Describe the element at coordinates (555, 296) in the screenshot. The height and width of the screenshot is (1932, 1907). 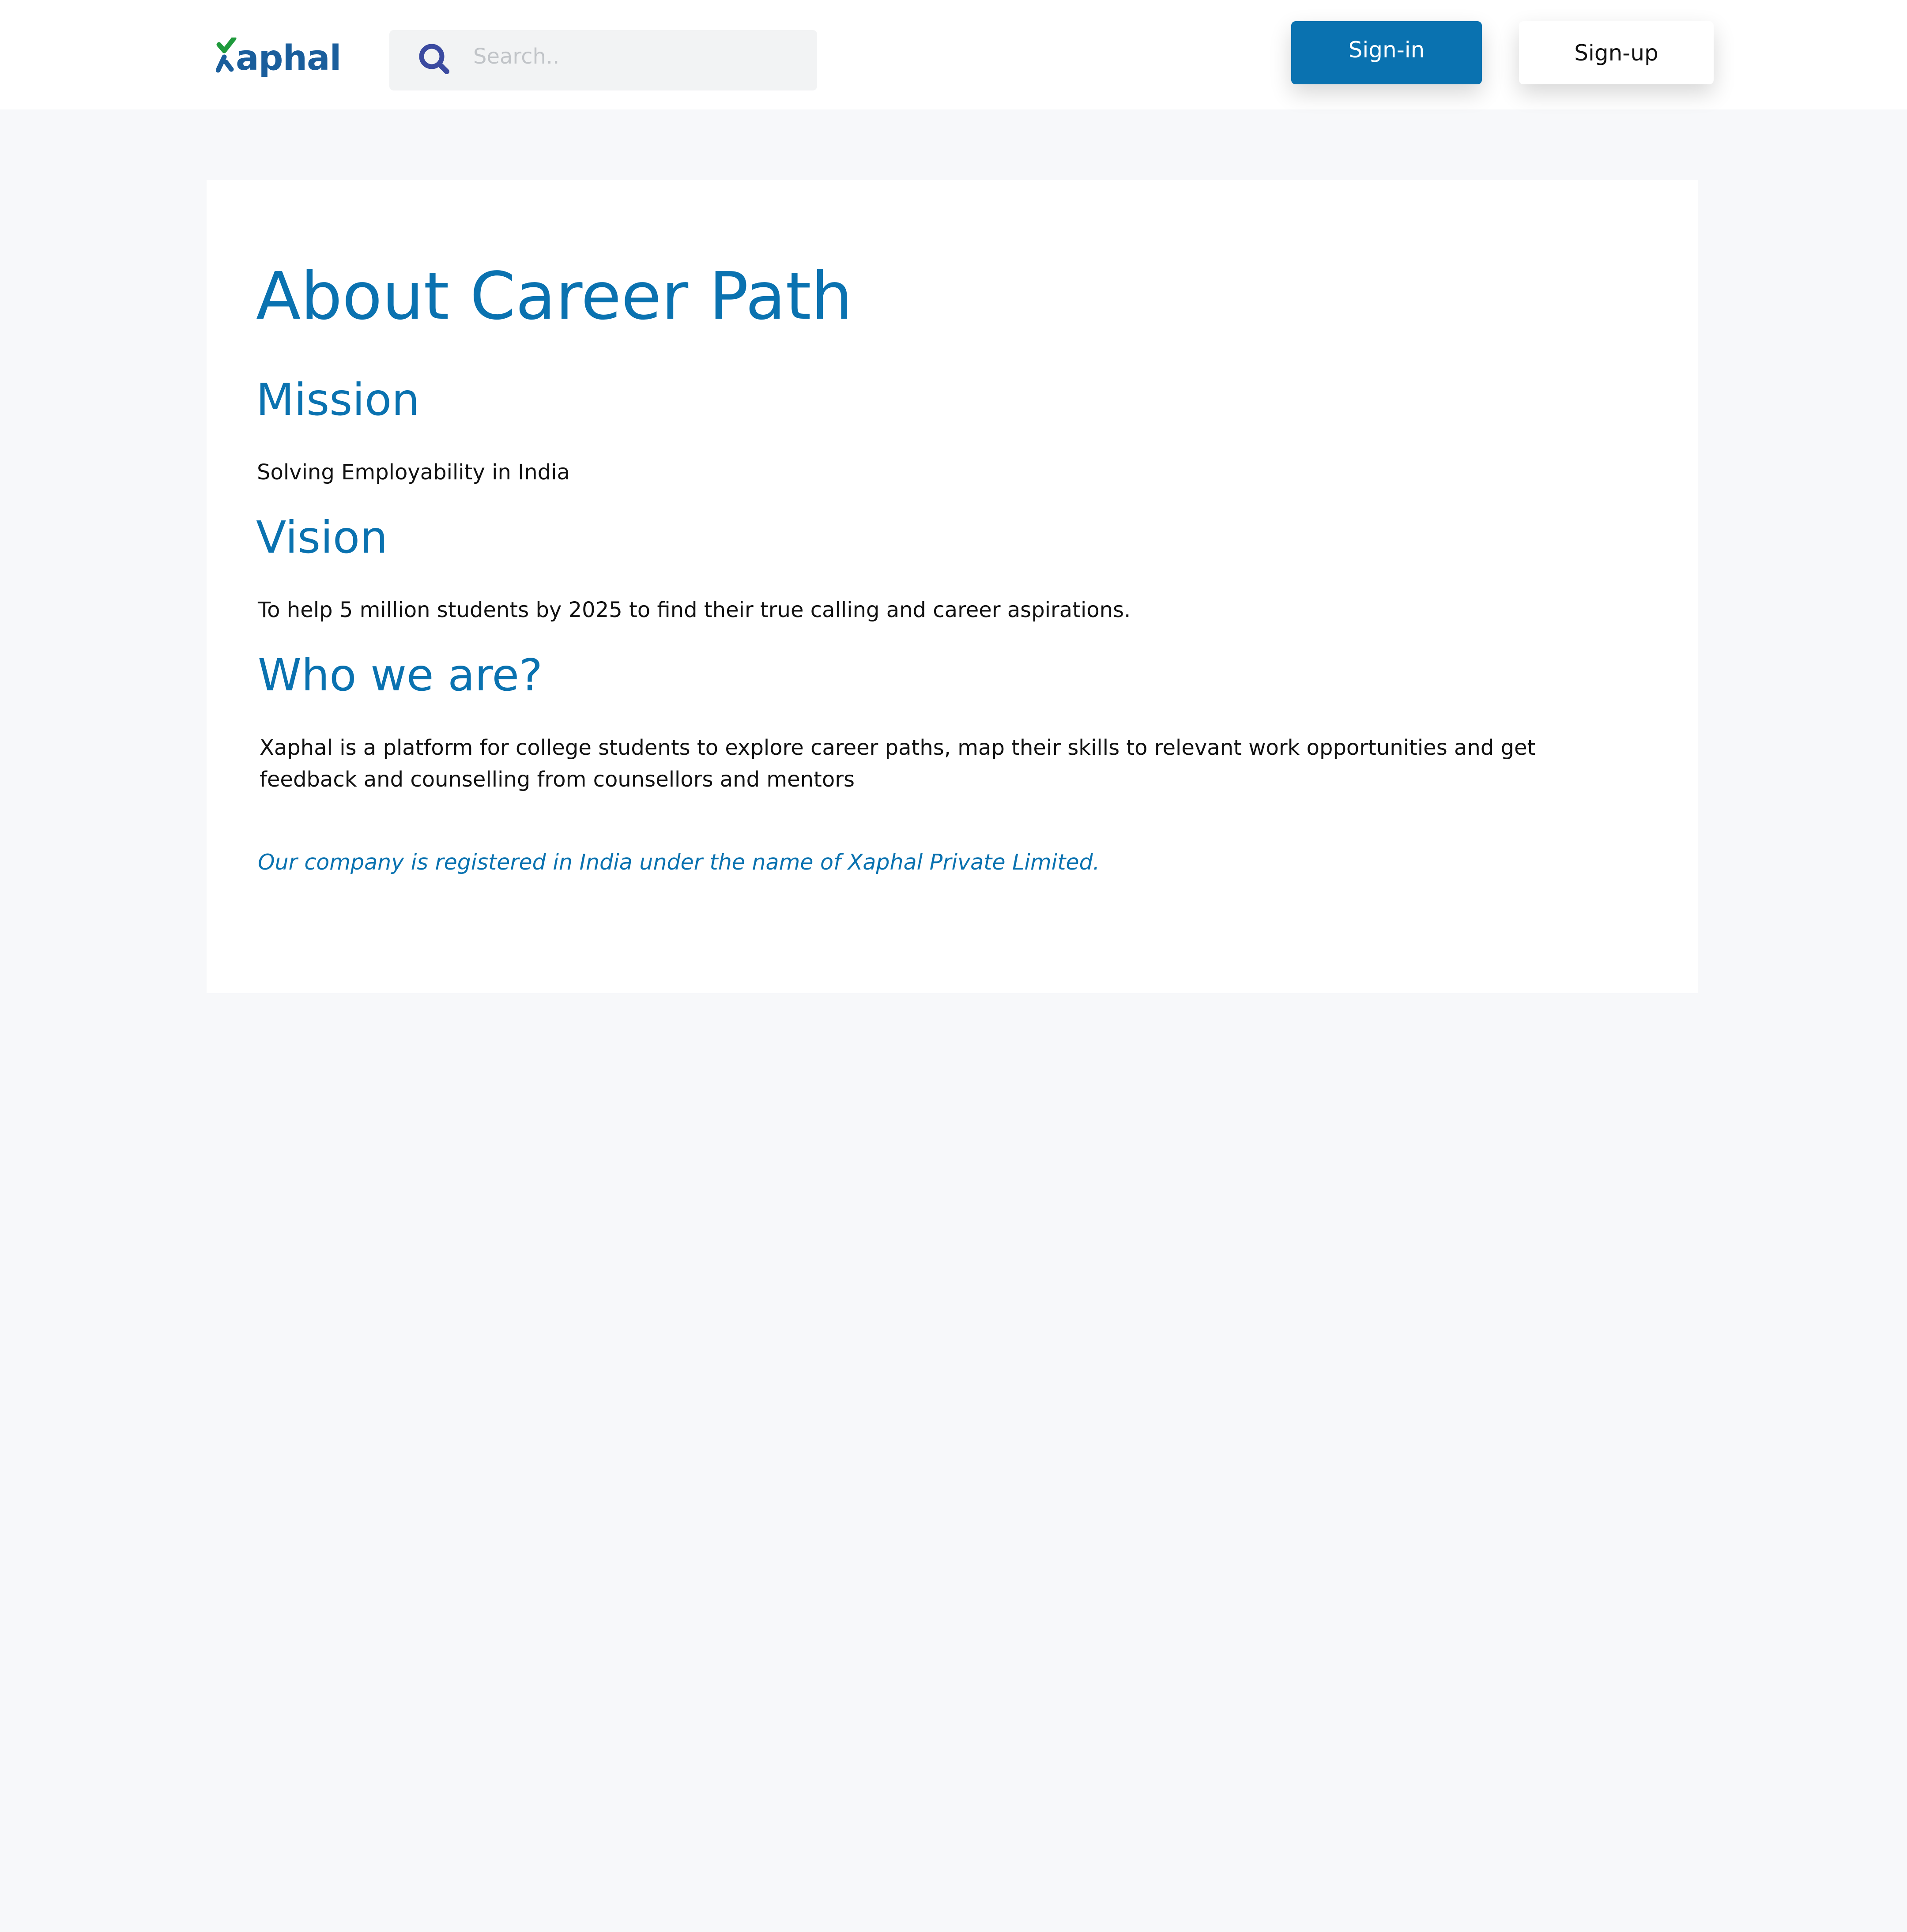
I see `page-title: About Career Path` at that location.